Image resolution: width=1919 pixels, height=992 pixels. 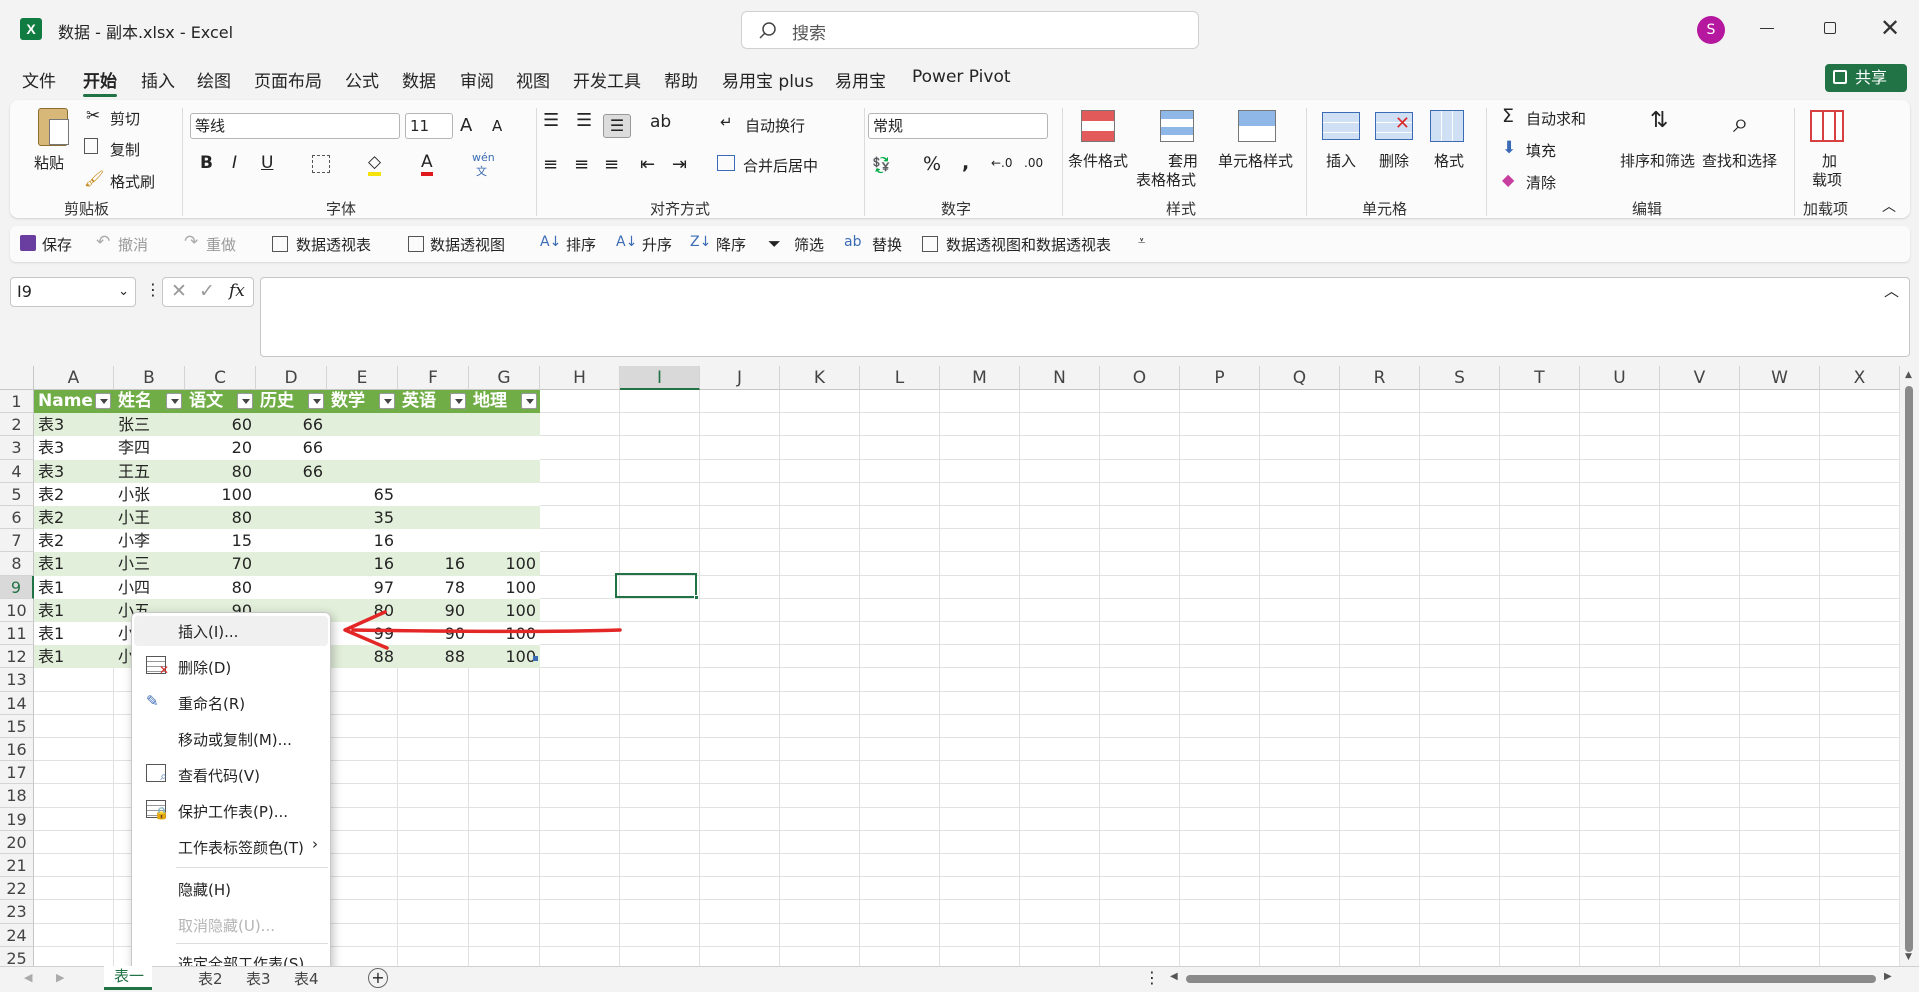 What do you see at coordinates (1890, 28) in the screenshot?
I see `close-button: ✕` at bounding box center [1890, 28].